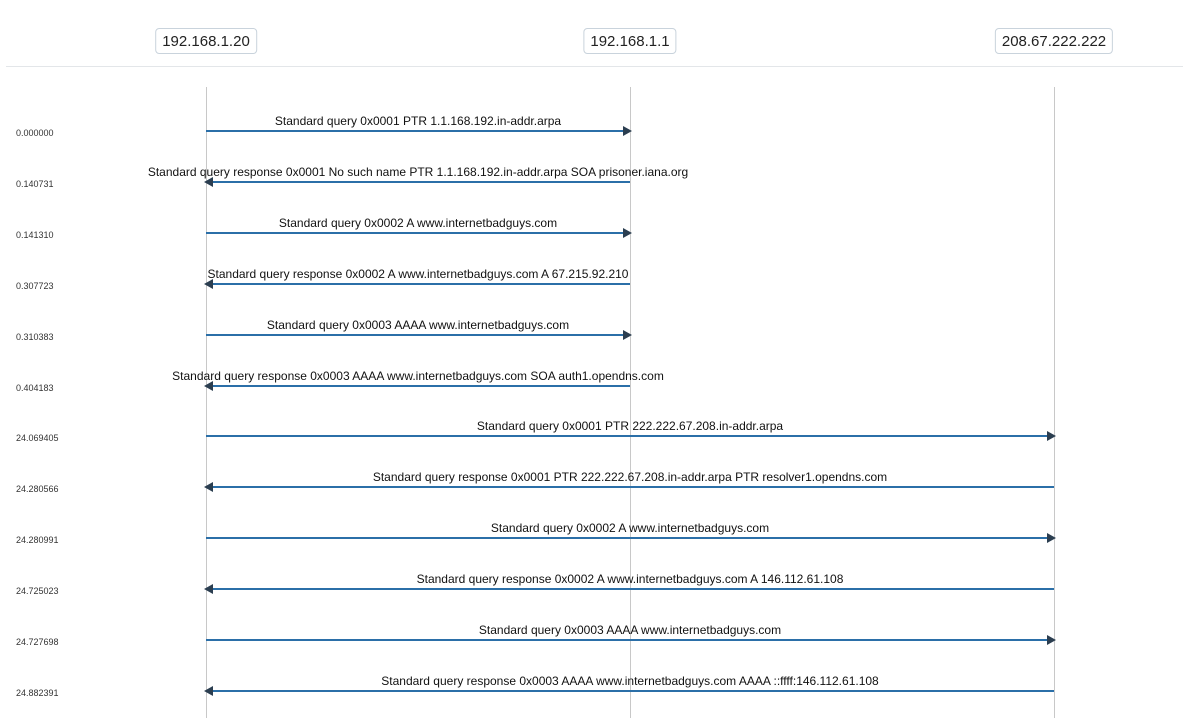  What do you see at coordinates (1054, 41) in the screenshot?
I see `host-label-2: 208.67.222.222` at bounding box center [1054, 41].